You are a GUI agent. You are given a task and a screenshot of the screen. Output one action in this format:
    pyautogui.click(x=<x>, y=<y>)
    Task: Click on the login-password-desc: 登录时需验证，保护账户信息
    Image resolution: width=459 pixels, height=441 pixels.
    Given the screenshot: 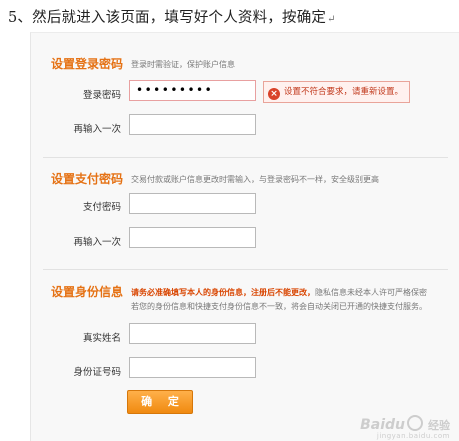 What is the action you would take?
    pyautogui.click(x=183, y=64)
    